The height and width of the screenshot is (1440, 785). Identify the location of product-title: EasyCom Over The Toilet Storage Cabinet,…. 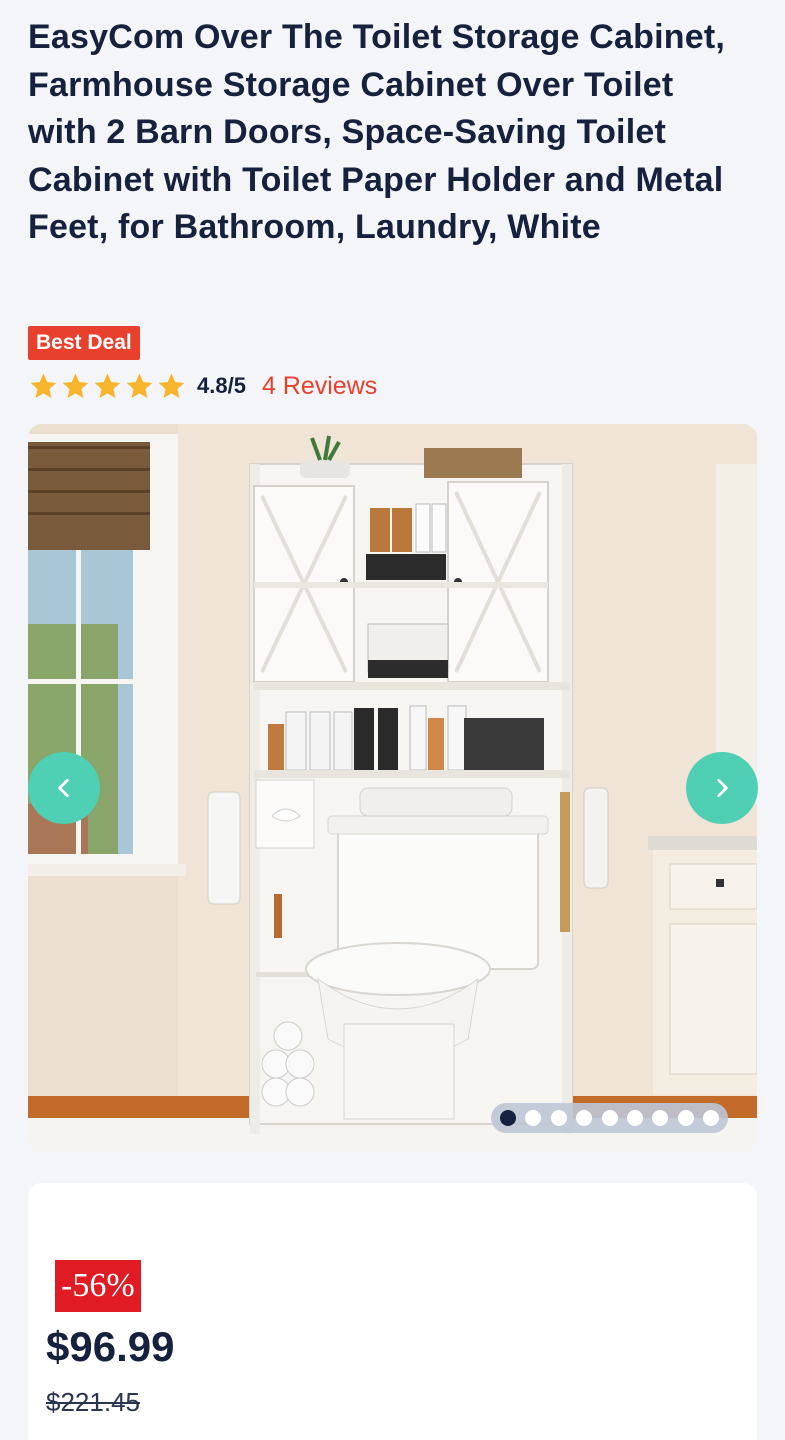
(376, 132).